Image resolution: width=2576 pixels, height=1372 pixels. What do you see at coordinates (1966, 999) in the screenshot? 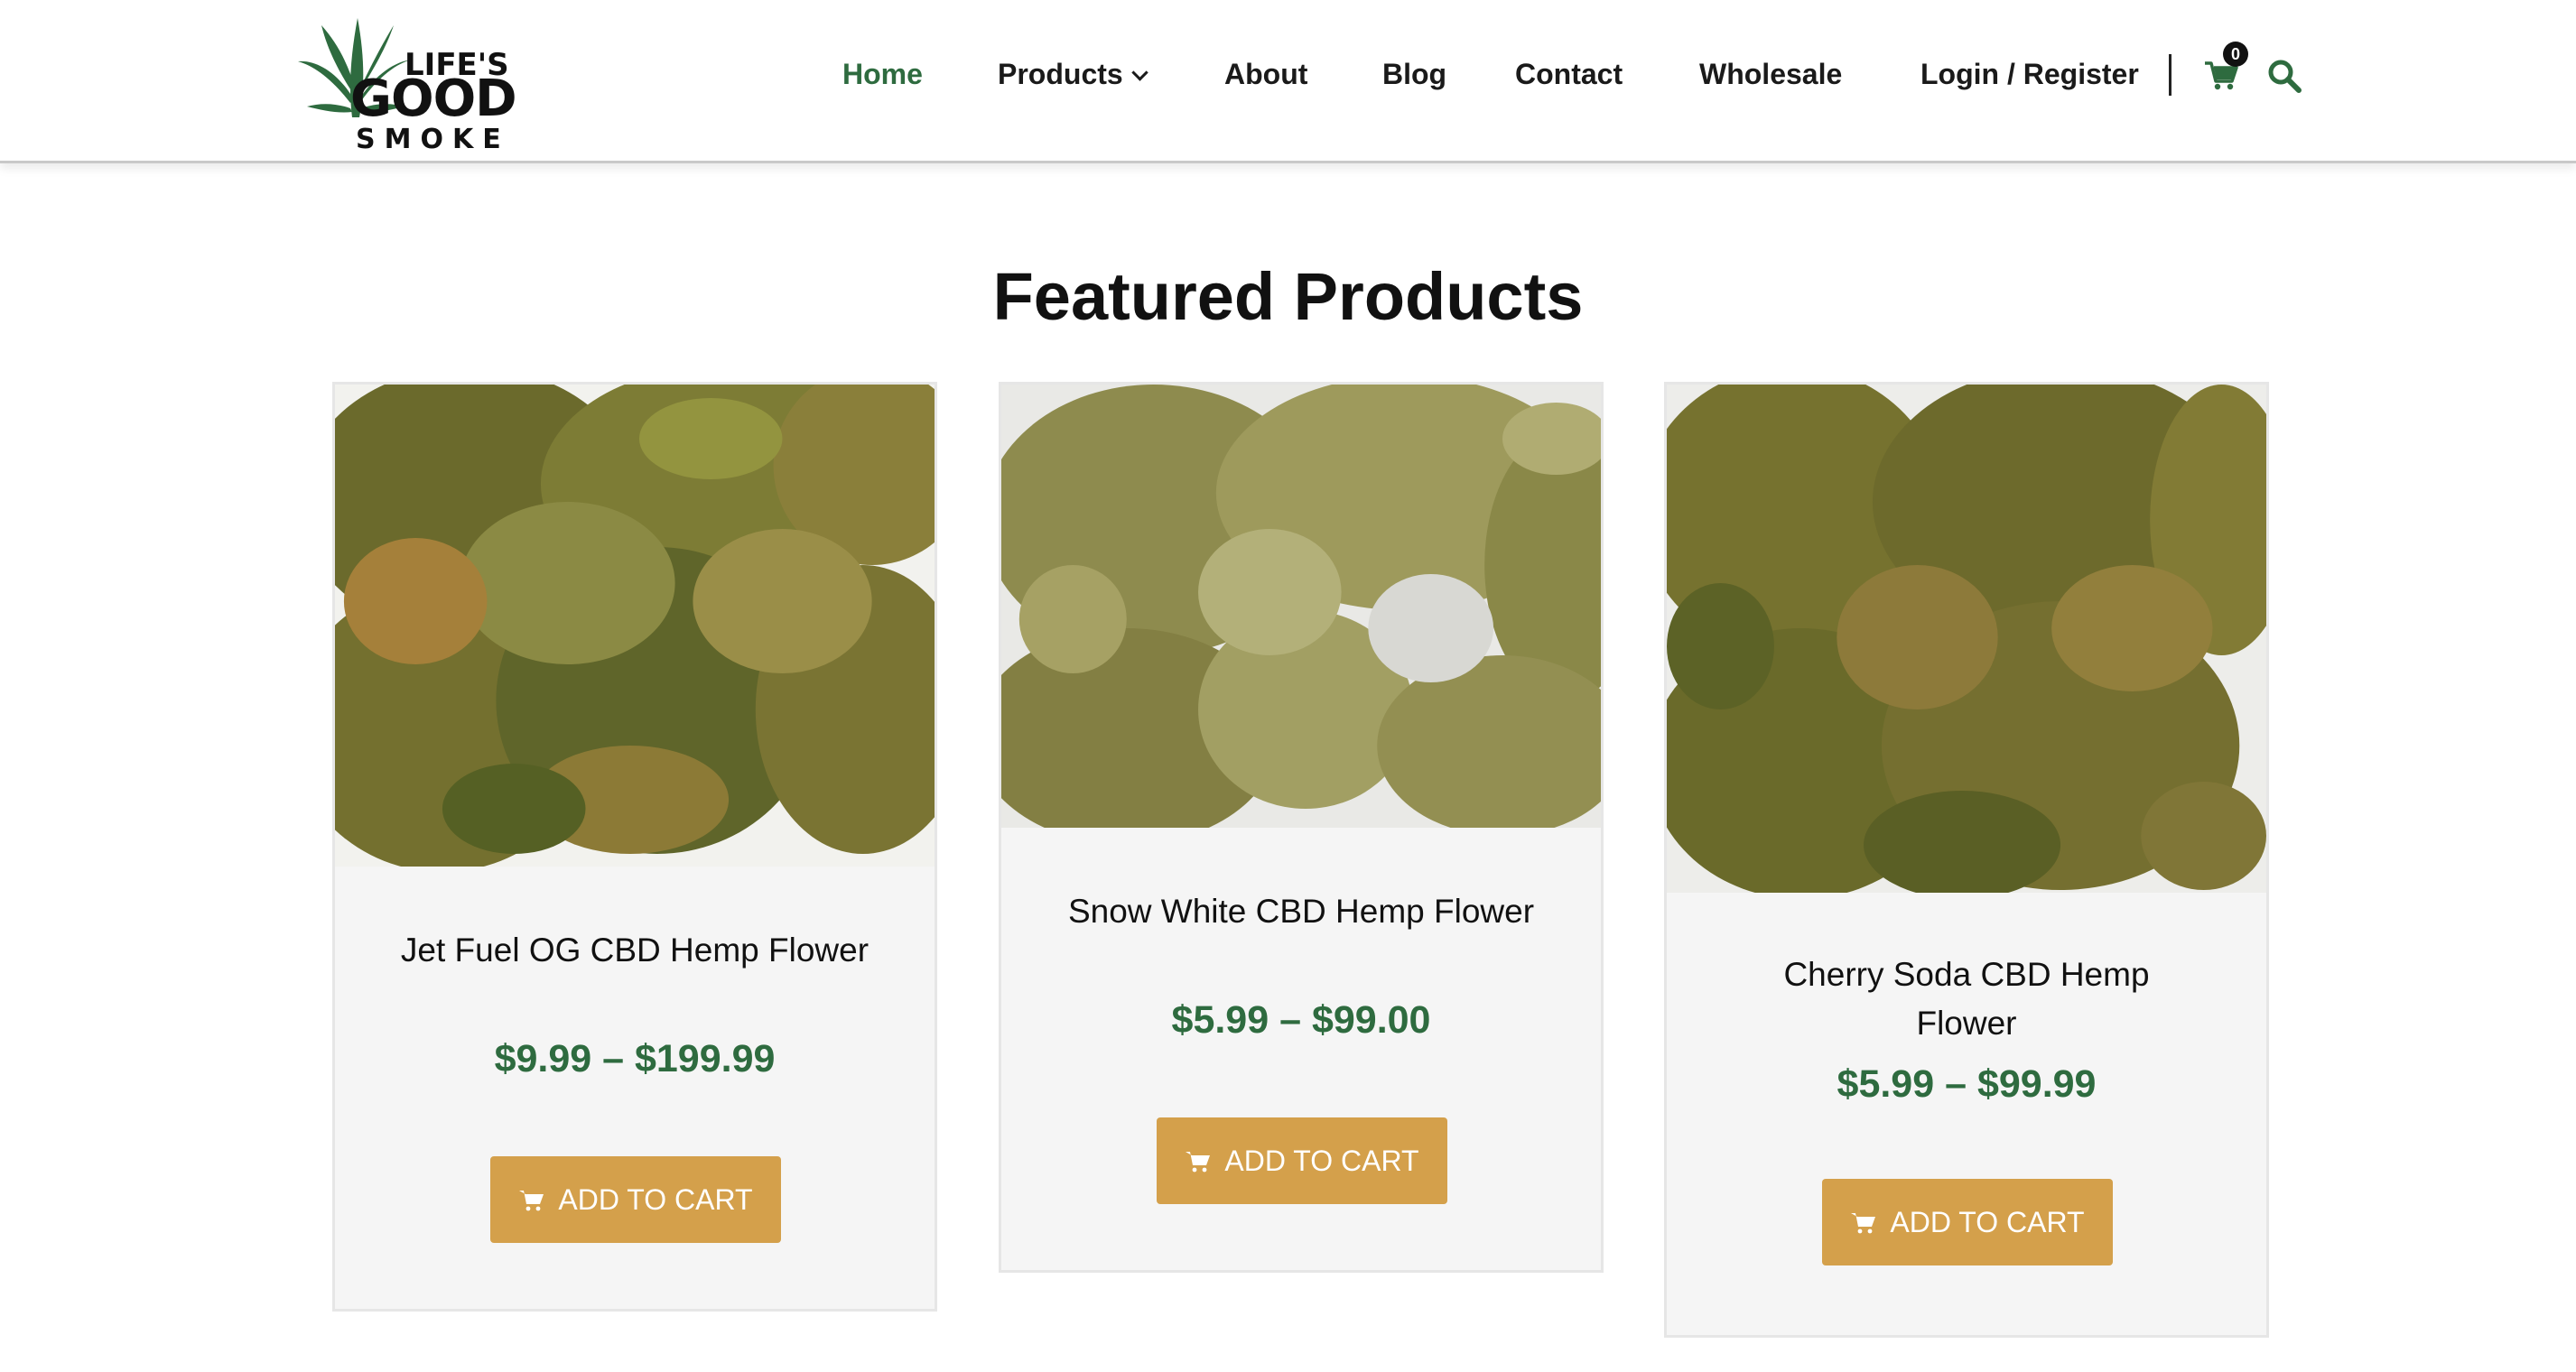
I see `product-name: Cherry Soda CBD Hemp Flower` at bounding box center [1966, 999].